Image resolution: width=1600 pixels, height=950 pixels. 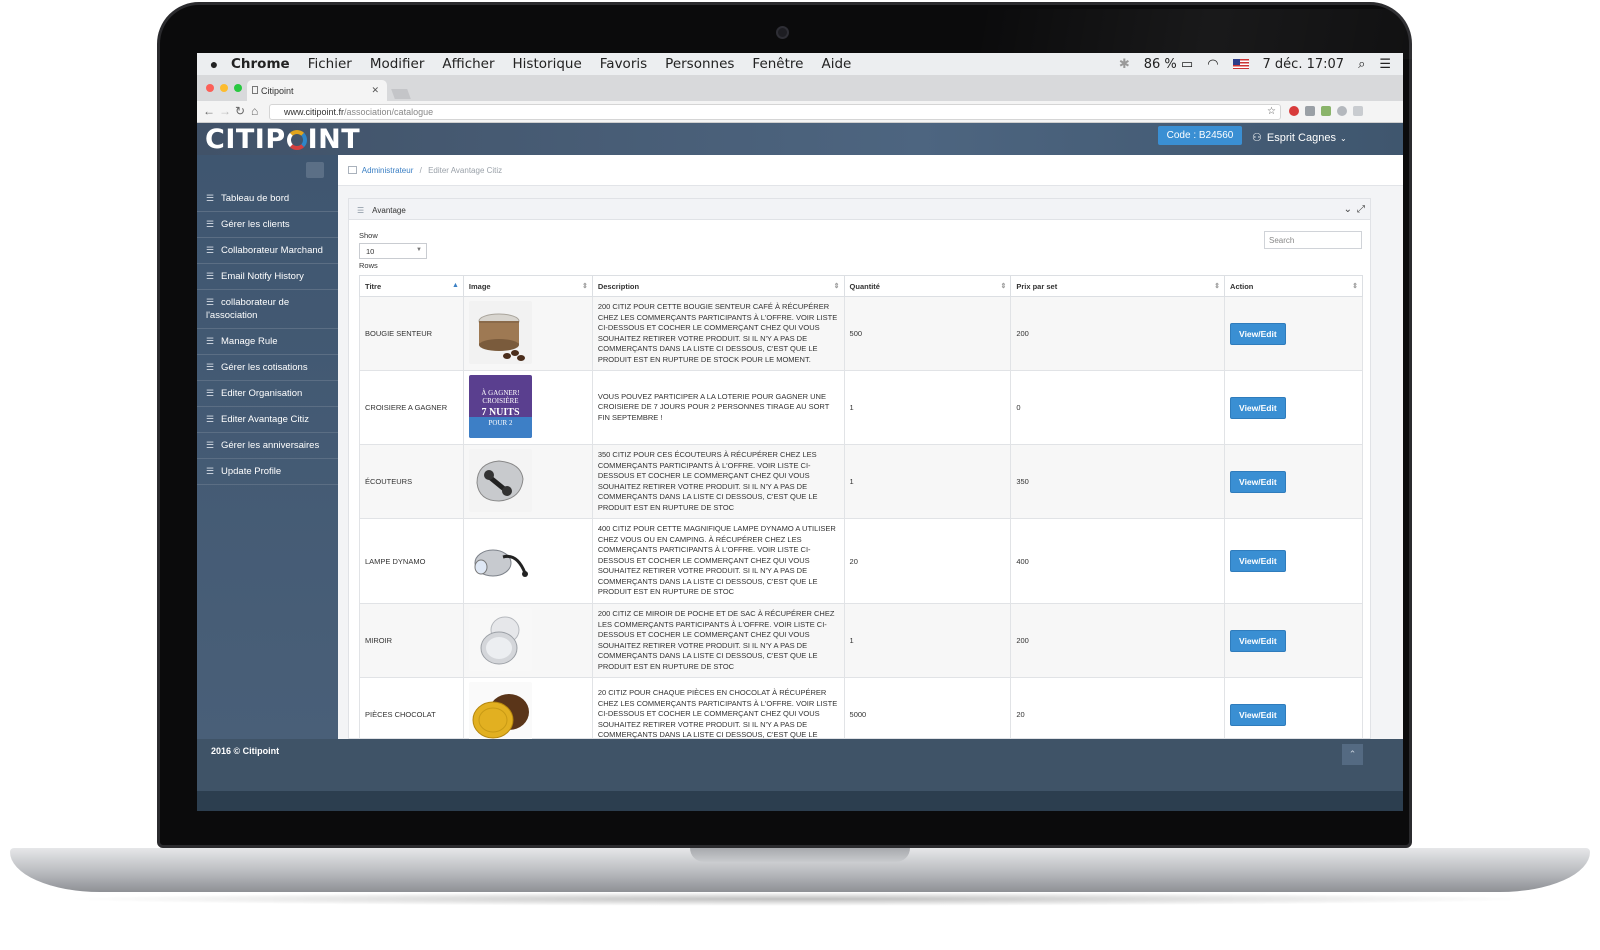 What do you see at coordinates (277, 91) in the screenshot?
I see `tab-title: Citipoint` at bounding box center [277, 91].